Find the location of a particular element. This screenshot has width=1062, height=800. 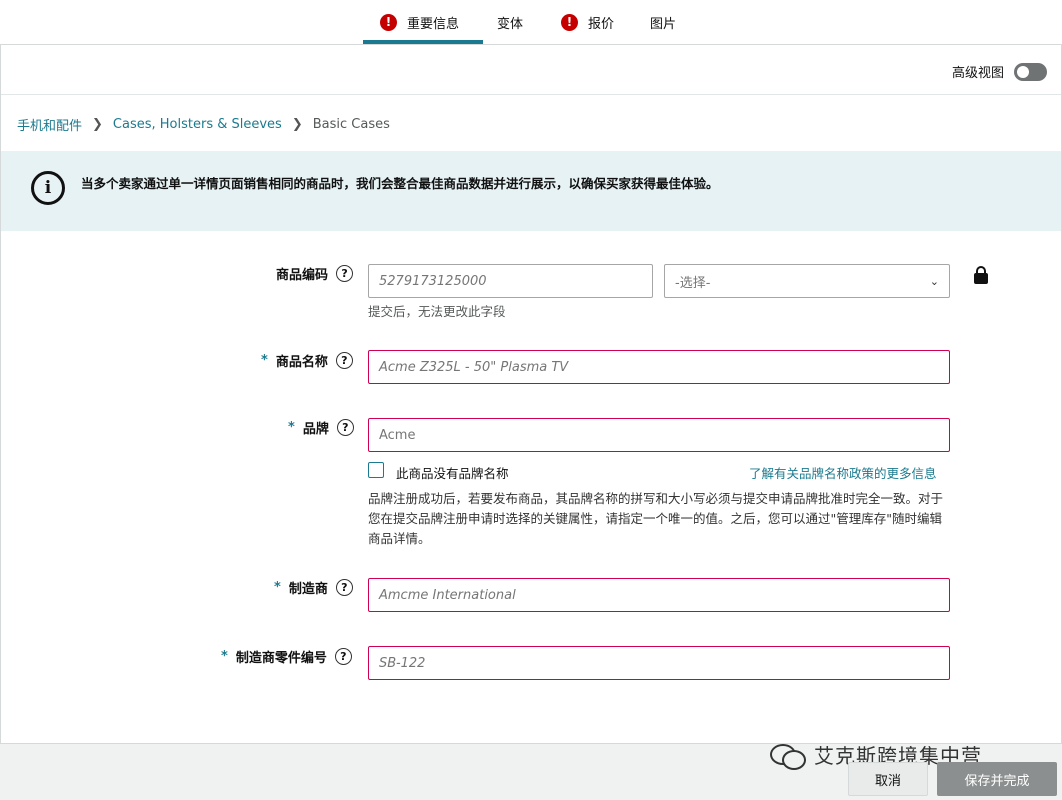

divider is located at coordinates (531, 94).